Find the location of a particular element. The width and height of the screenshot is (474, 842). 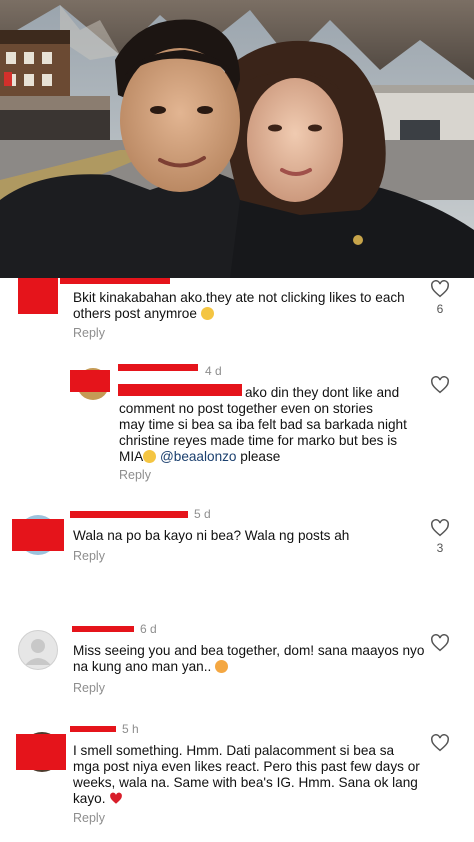

timestamp: 5 h is located at coordinates (130, 729).